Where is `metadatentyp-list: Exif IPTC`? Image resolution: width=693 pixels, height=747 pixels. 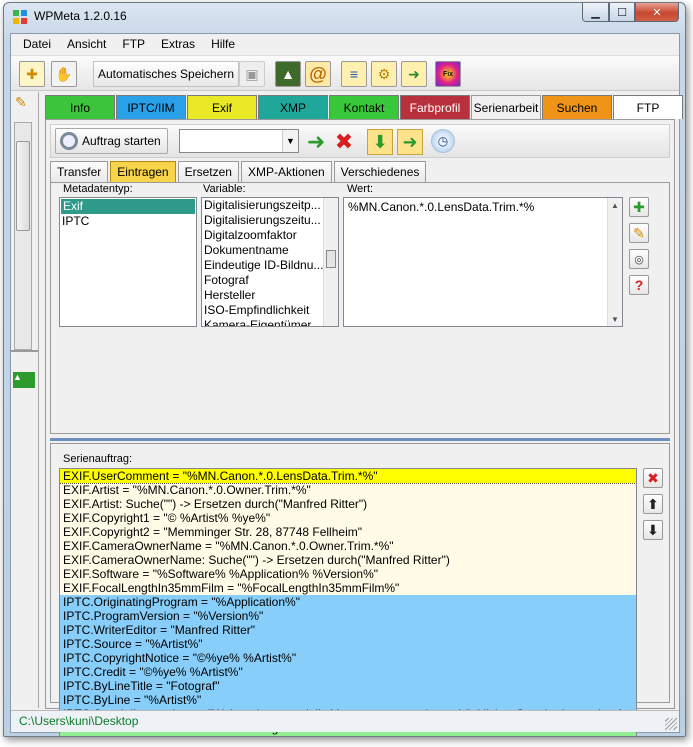
metadatentyp-list: Exif IPTC is located at coordinates (128, 262).